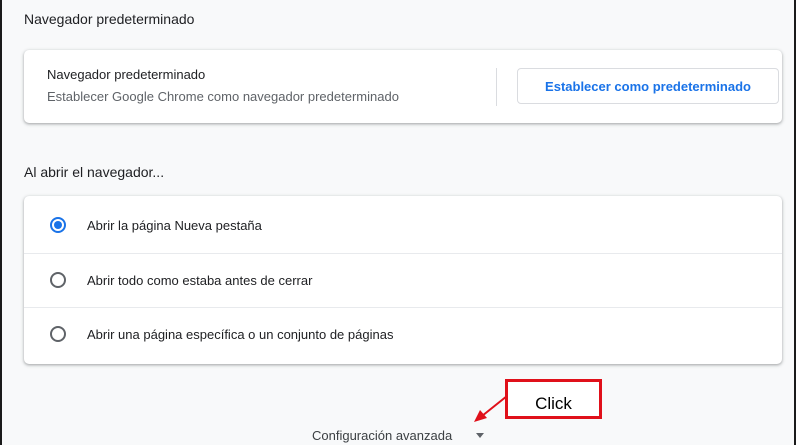 This screenshot has width=796, height=445. I want to click on startup-option-new-tab: Abrir la página Nueva pestaña, so click(403, 225).